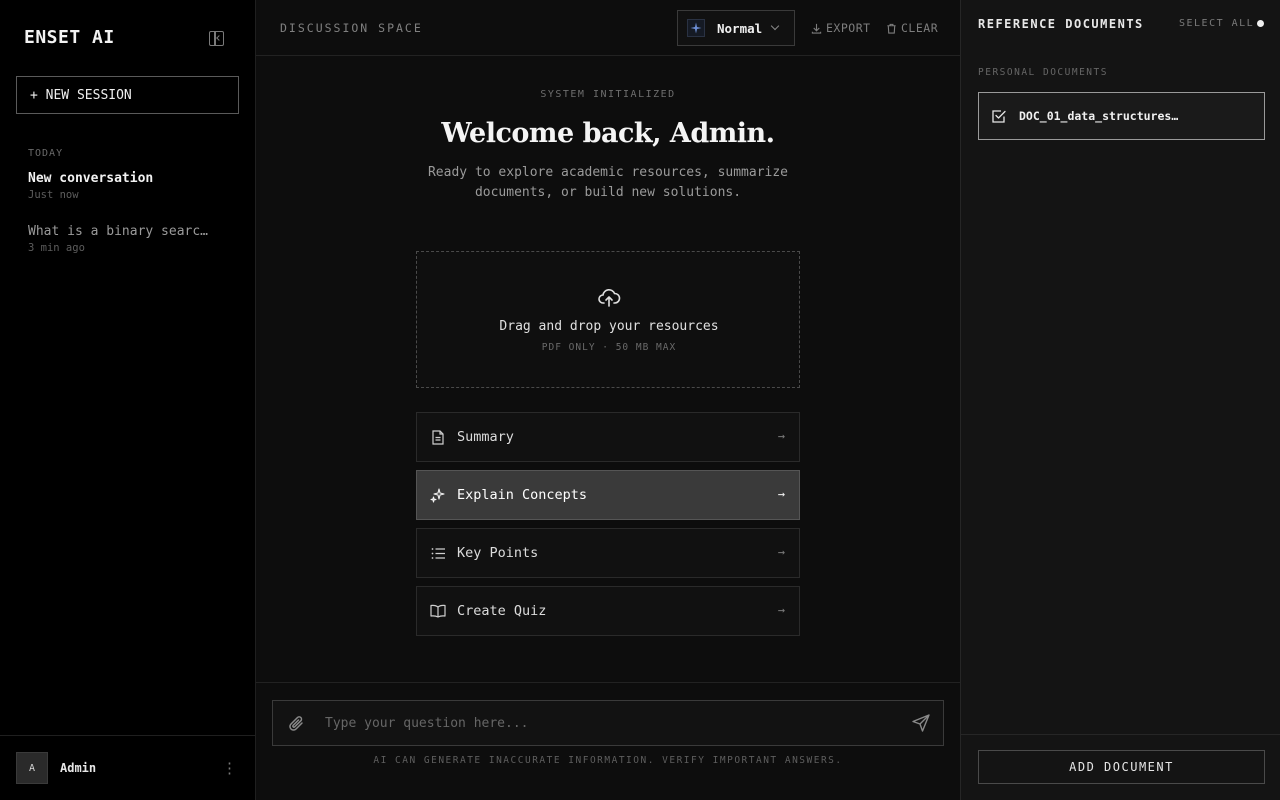 This screenshot has width=1280, height=800. Describe the element at coordinates (522, 495) in the screenshot. I see `action-label: Explain Concepts` at that location.